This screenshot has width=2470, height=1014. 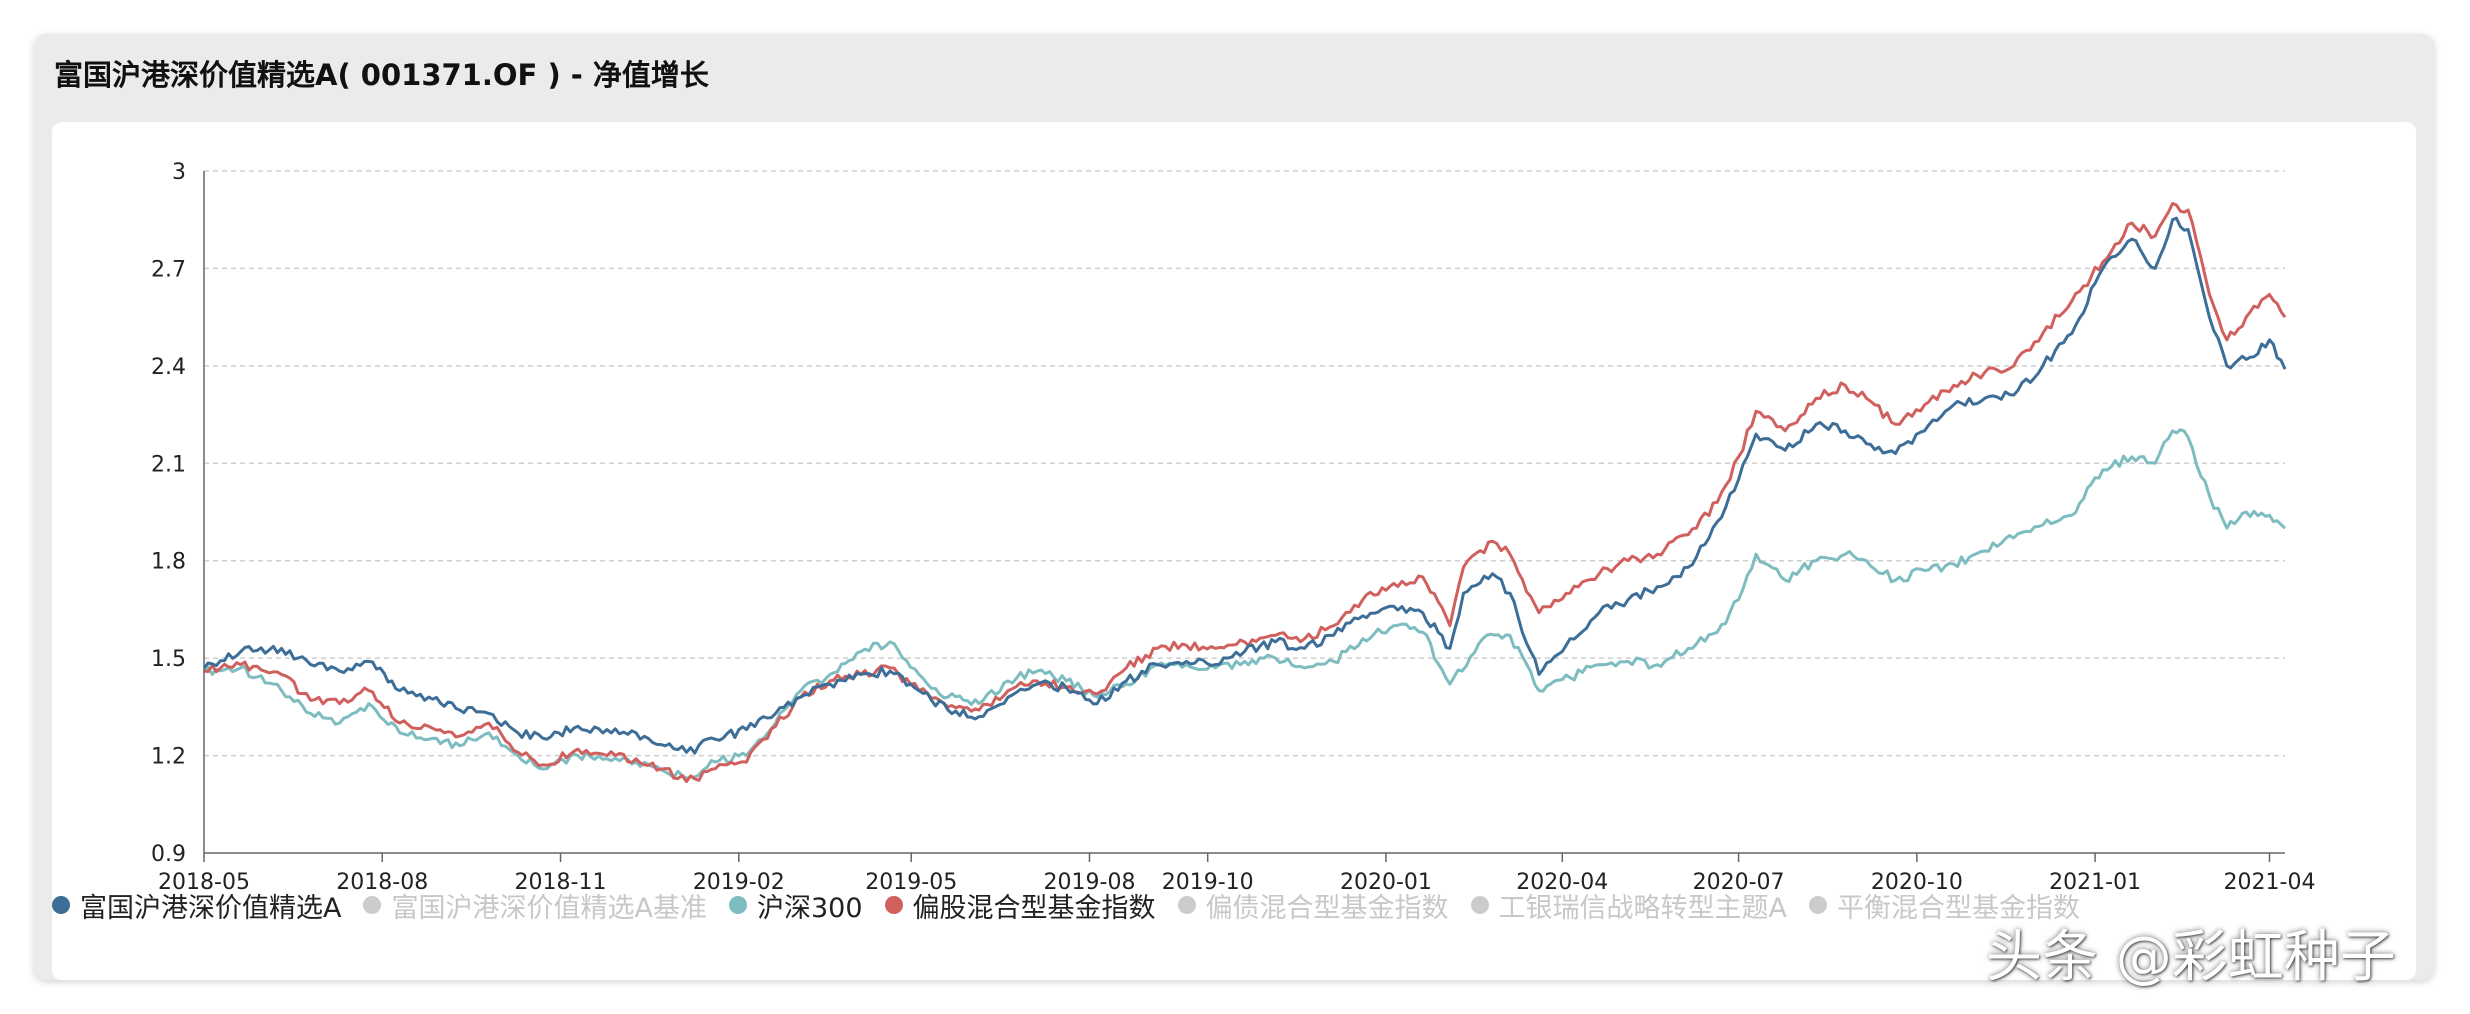 What do you see at coordinates (211, 908) in the screenshot?
I see `legend-label: 富国沪港深价值精选A` at bounding box center [211, 908].